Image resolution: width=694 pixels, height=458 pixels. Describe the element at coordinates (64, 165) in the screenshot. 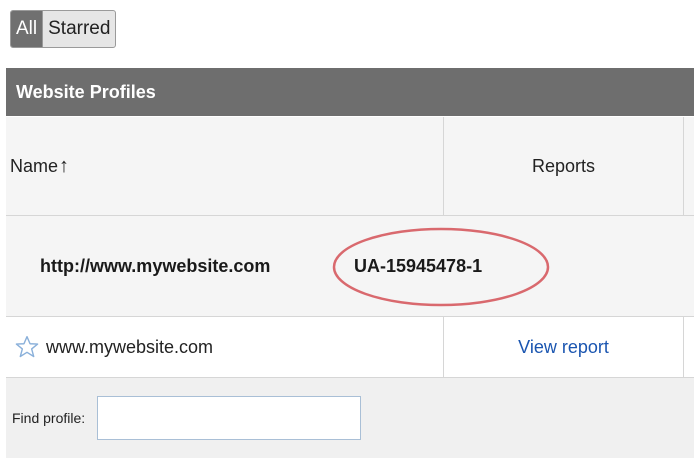

I see `arrow-up-icon: ↑` at that location.